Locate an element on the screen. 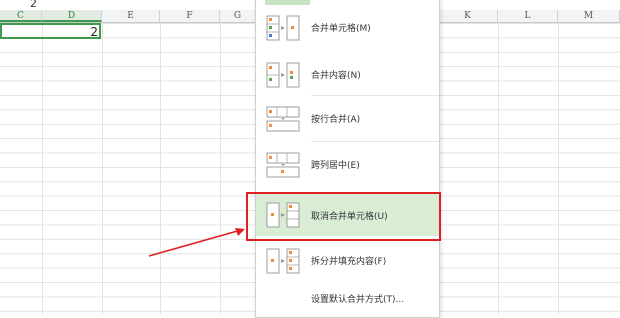 The width and height of the screenshot is (620, 318). merge-by-row-icon is located at coordinates (283, 119).